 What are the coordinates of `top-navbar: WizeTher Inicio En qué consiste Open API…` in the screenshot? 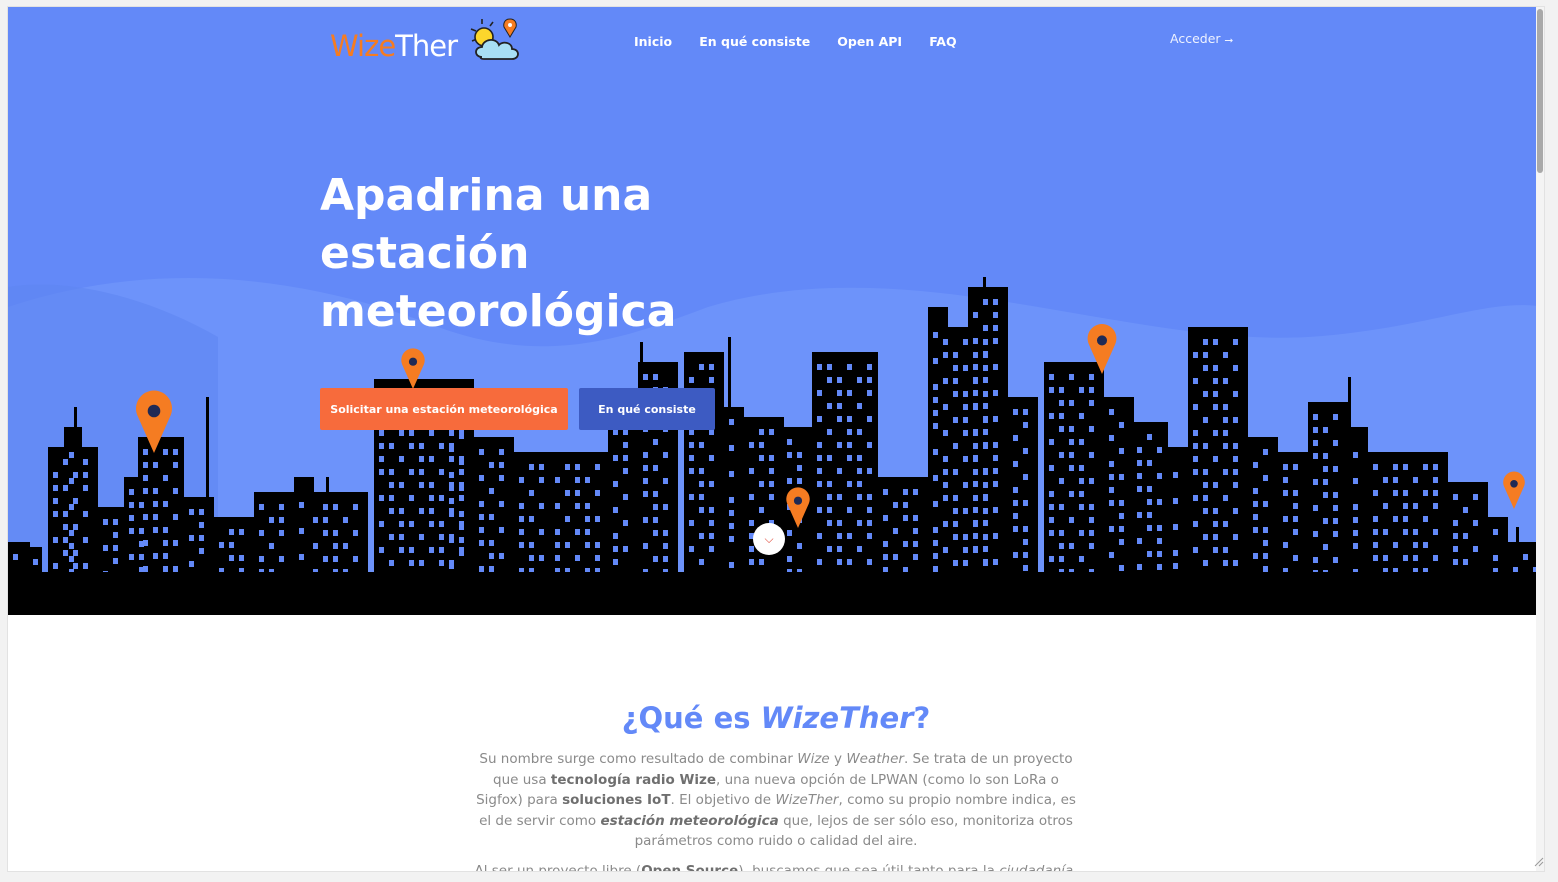 It's located at (776, 39).